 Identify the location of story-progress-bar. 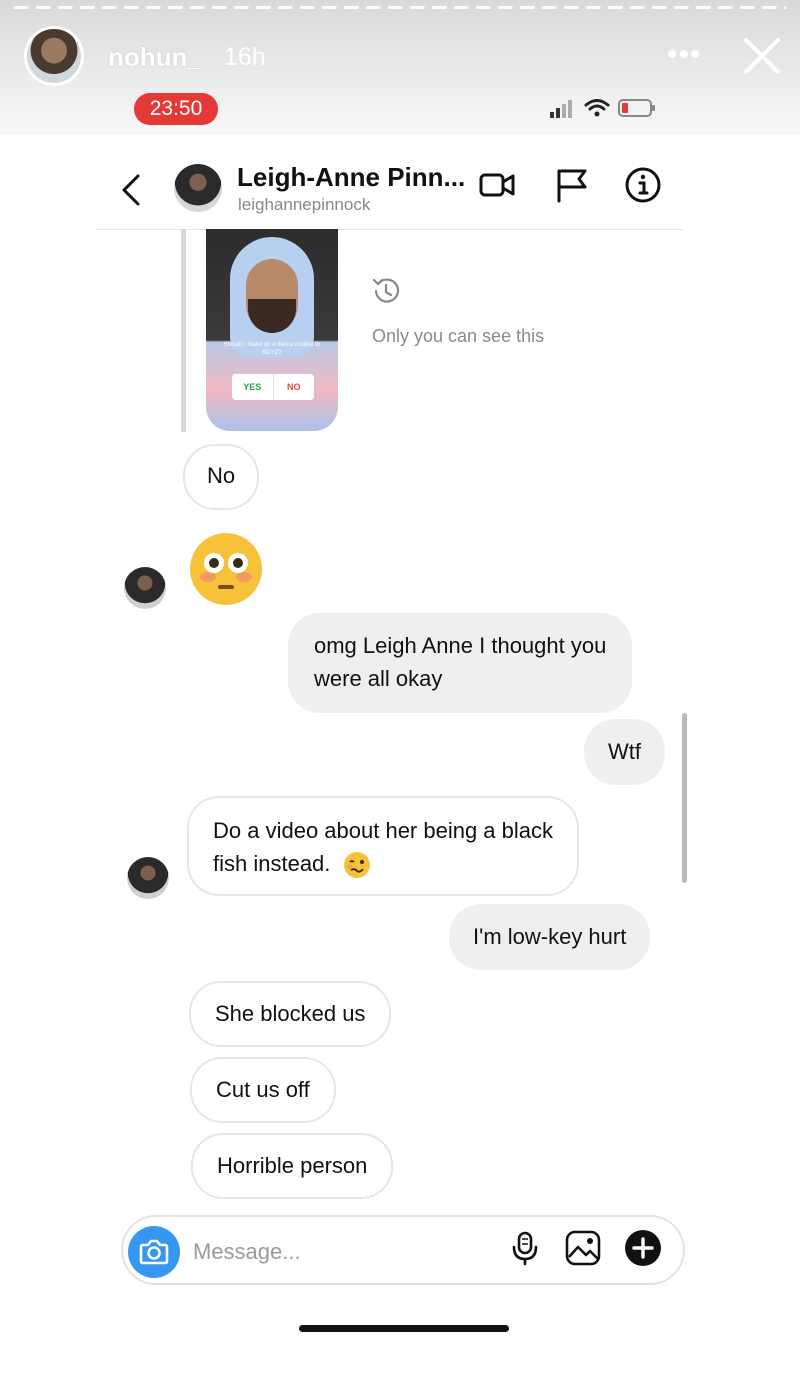
(400, 7).